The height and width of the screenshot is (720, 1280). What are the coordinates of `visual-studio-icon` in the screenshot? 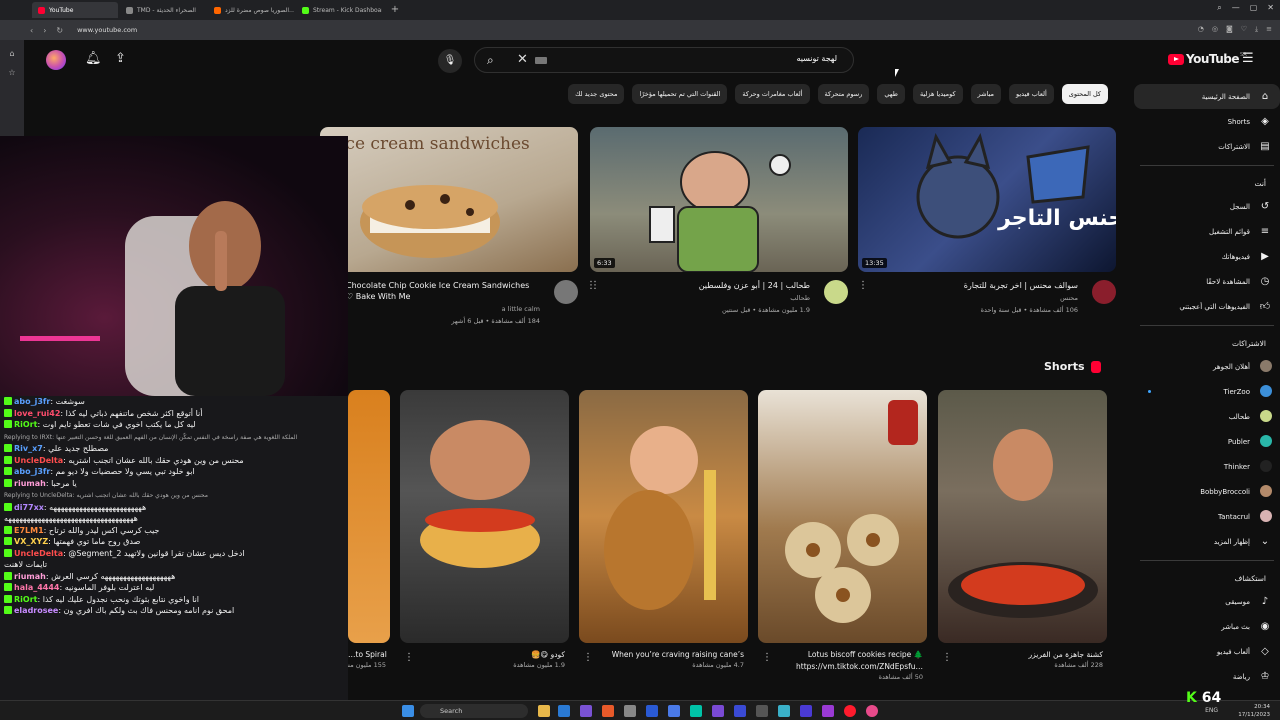 It's located at (586, 711).